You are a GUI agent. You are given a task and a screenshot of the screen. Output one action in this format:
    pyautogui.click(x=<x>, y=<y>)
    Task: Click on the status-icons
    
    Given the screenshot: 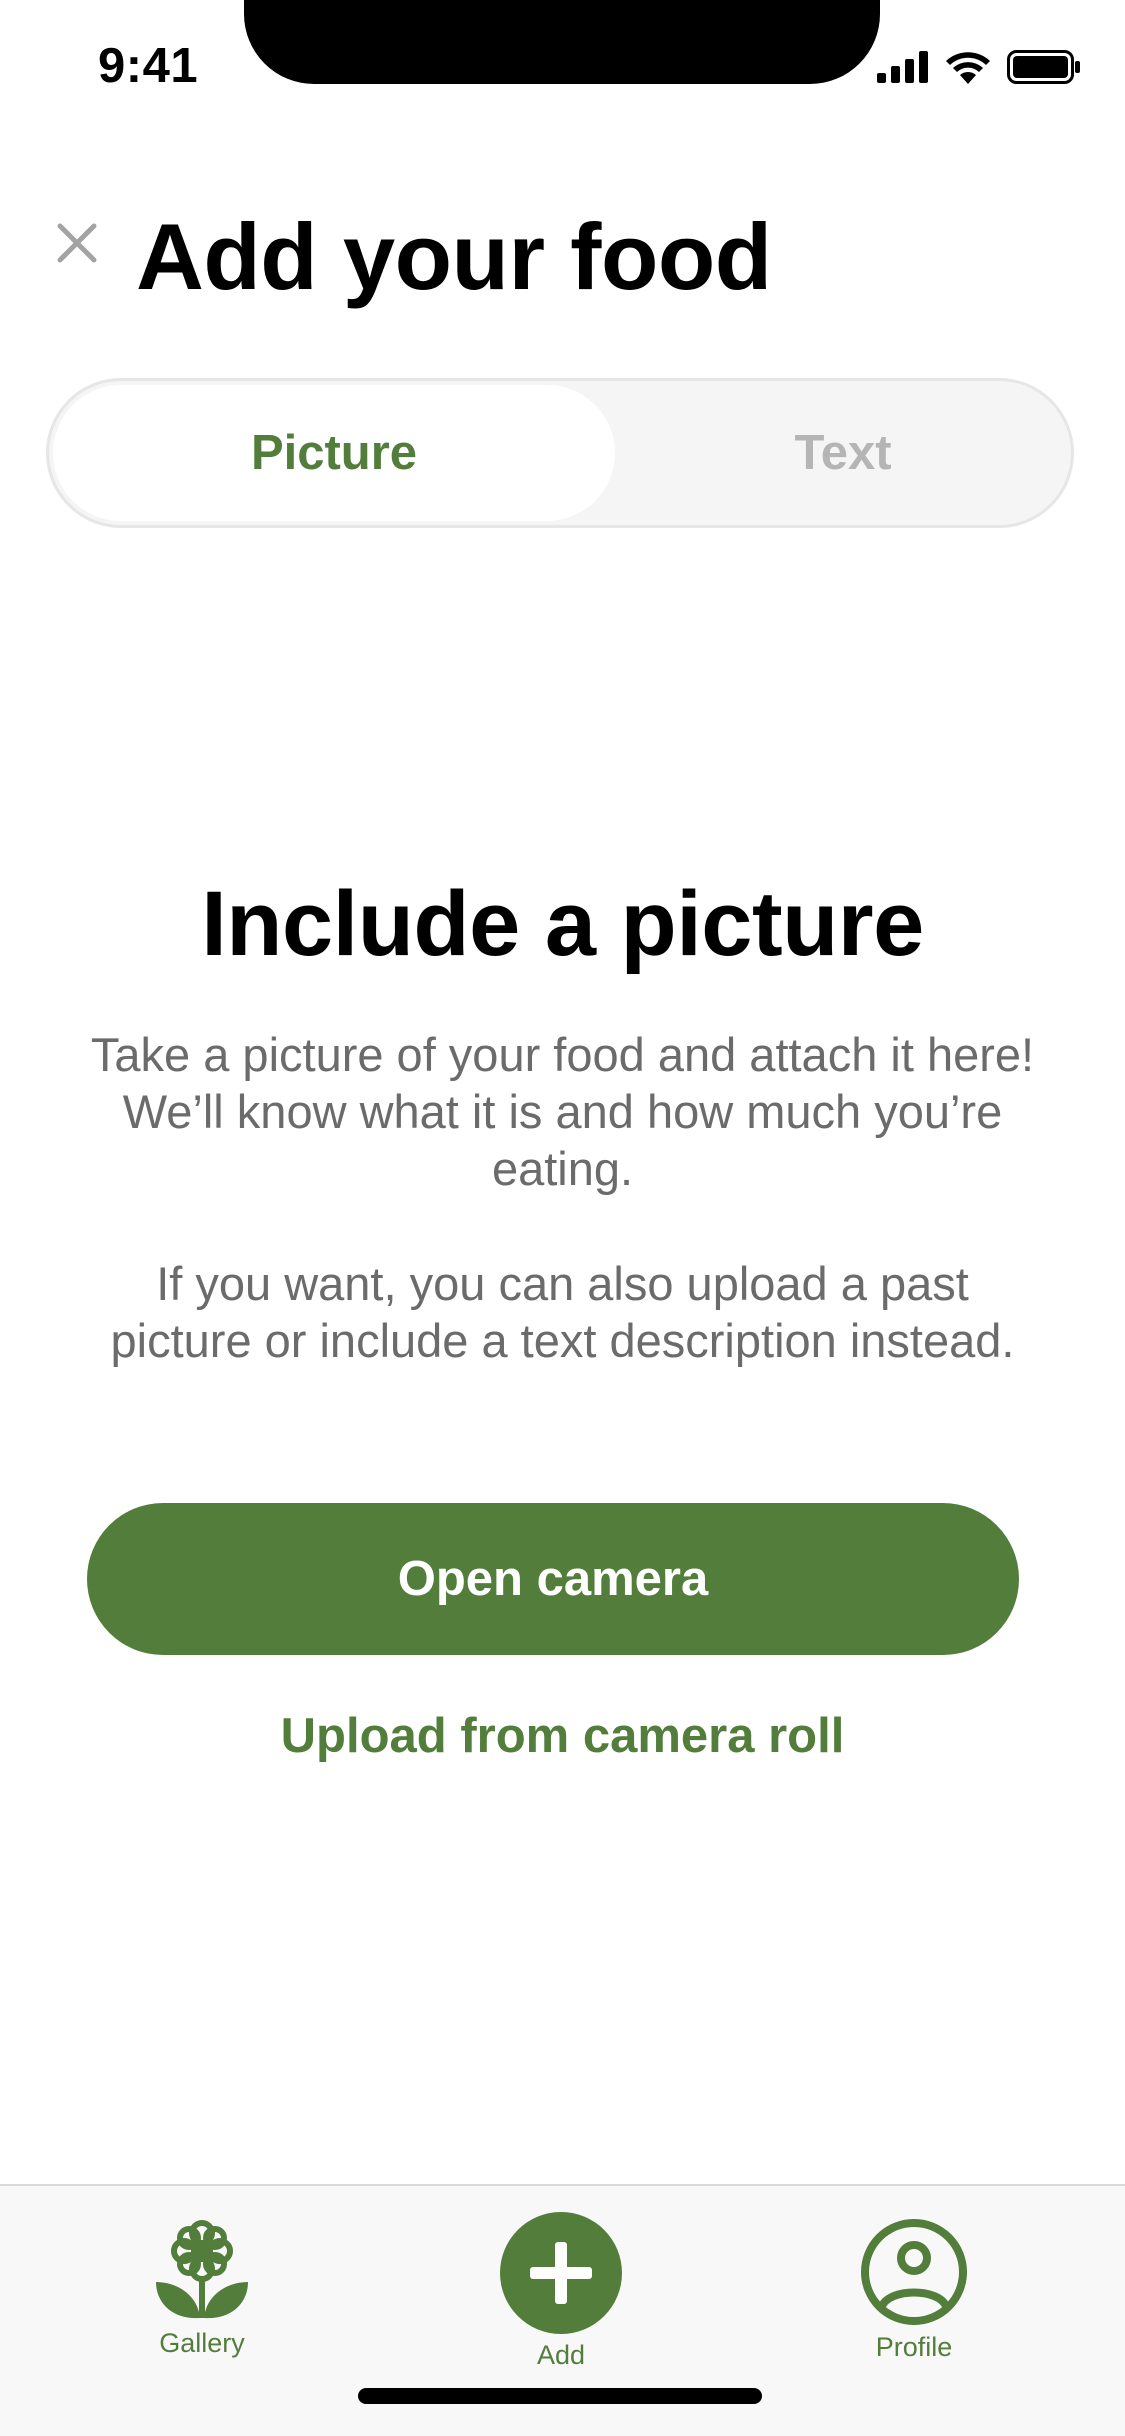 What is the action you would take?
    pyautogui.click(x=979, y=67)
    